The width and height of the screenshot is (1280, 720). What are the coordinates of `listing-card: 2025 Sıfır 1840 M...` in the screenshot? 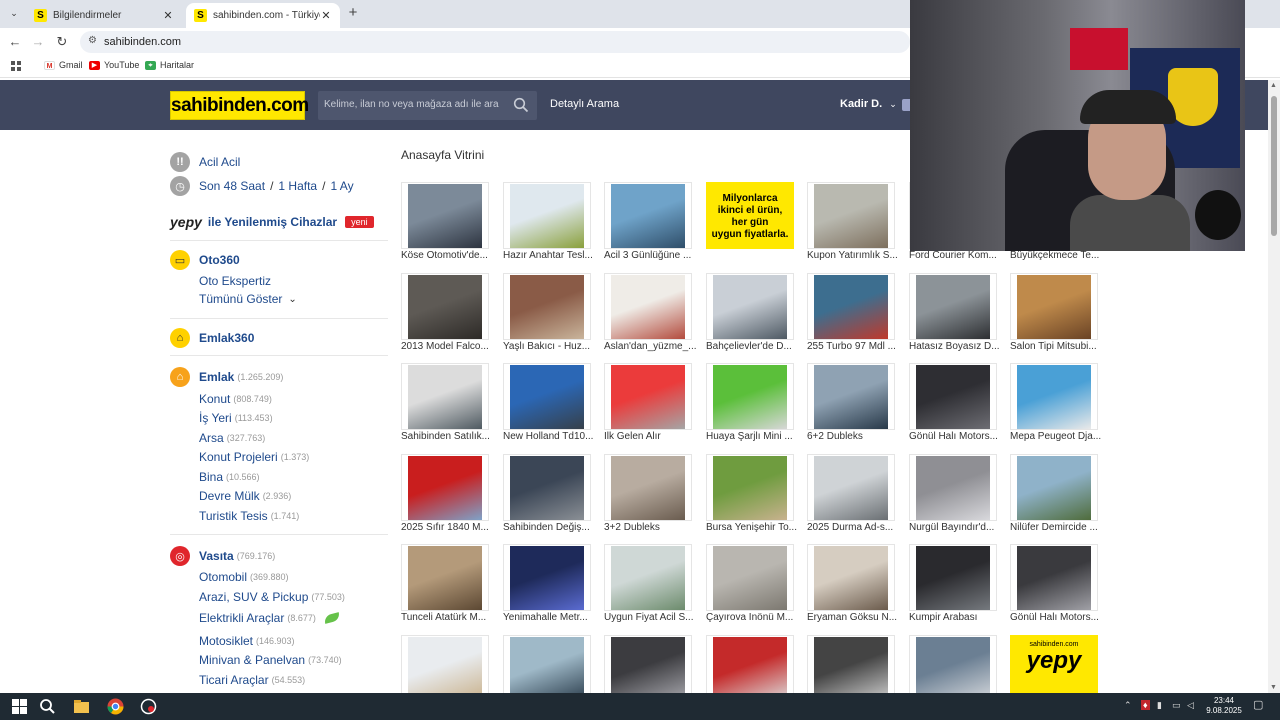 It's located at (449, 496).